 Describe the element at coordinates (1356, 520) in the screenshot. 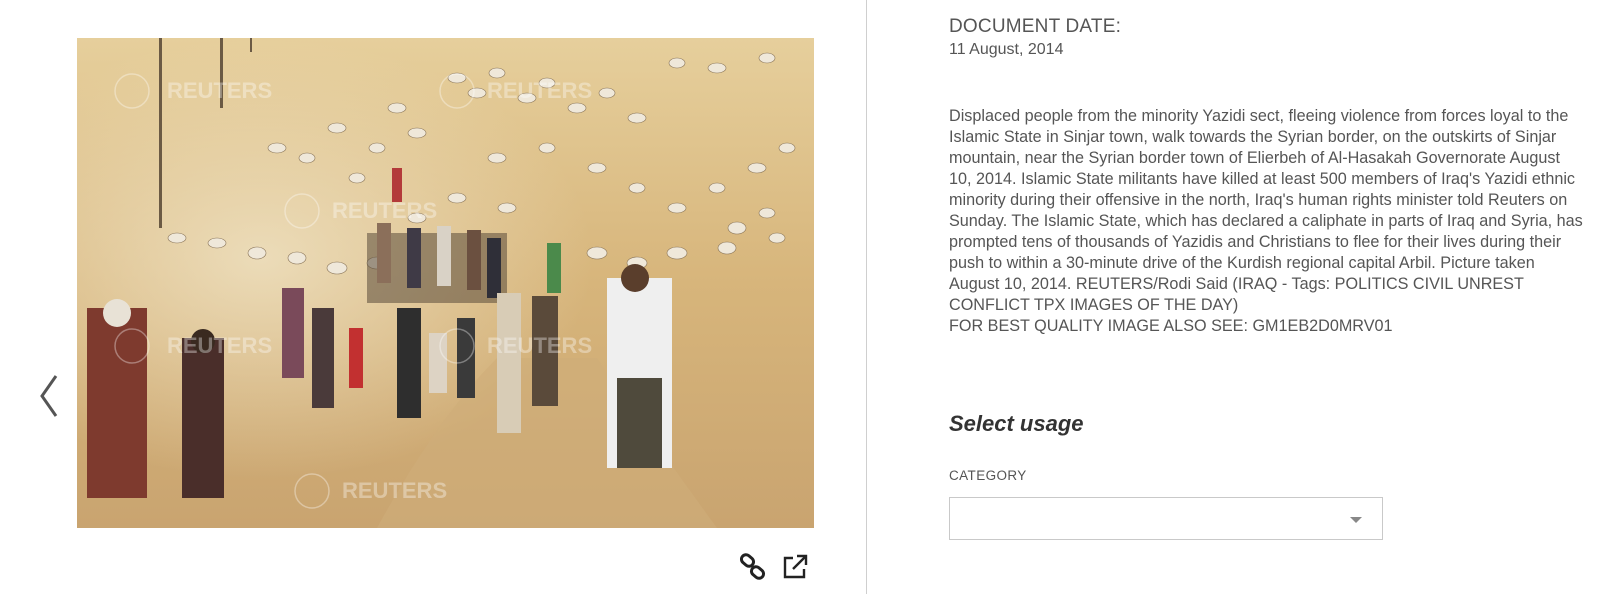

I see `chevron-down-icon` at that location.